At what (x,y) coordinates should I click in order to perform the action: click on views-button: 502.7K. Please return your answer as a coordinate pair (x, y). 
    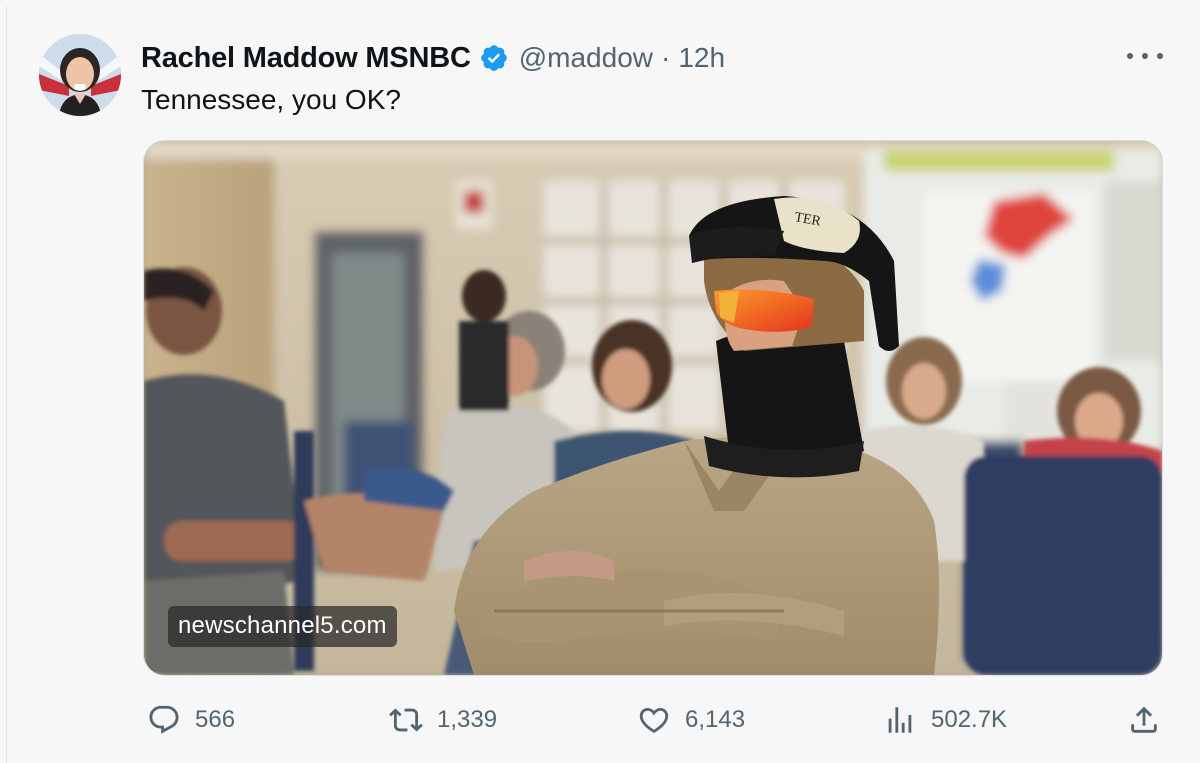
    Looking at the image, I should click on (945, 720).